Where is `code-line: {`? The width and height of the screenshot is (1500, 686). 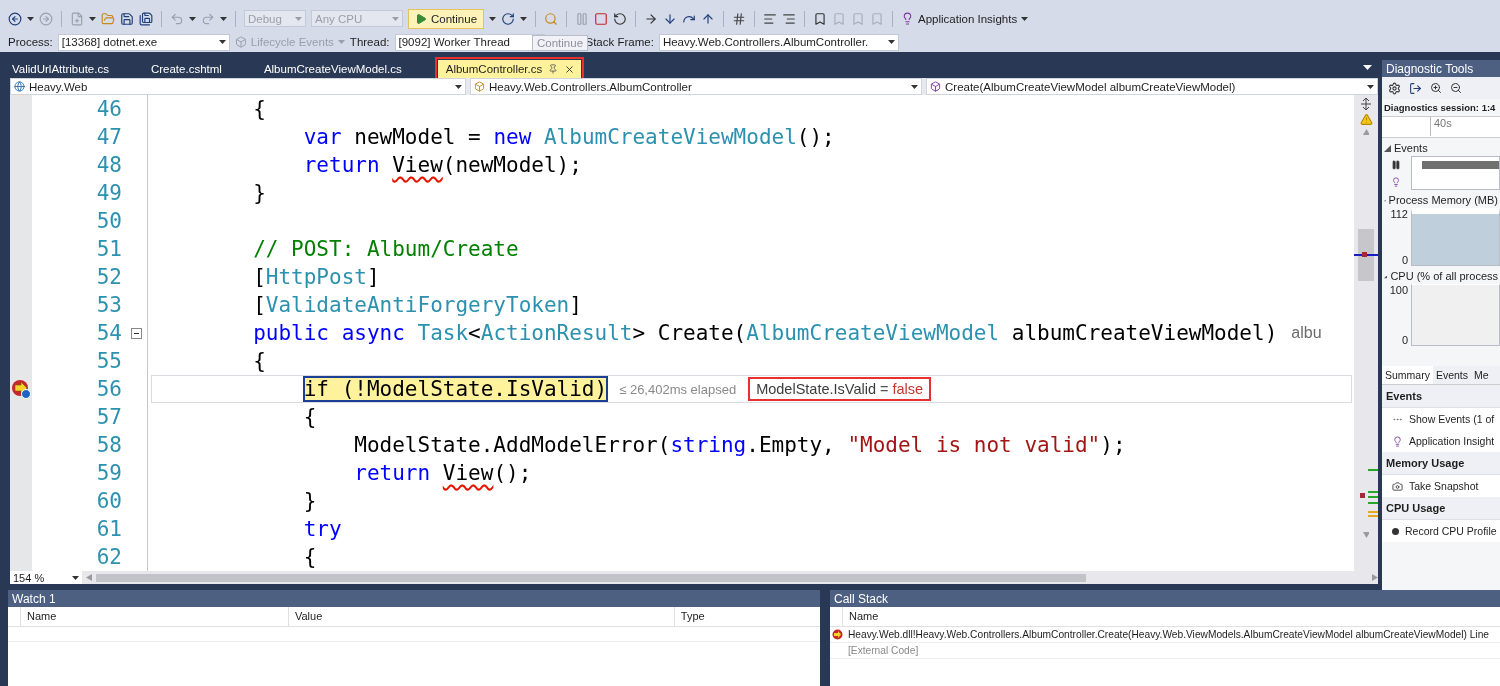 code-line: { is located at coordinates (309, 557).